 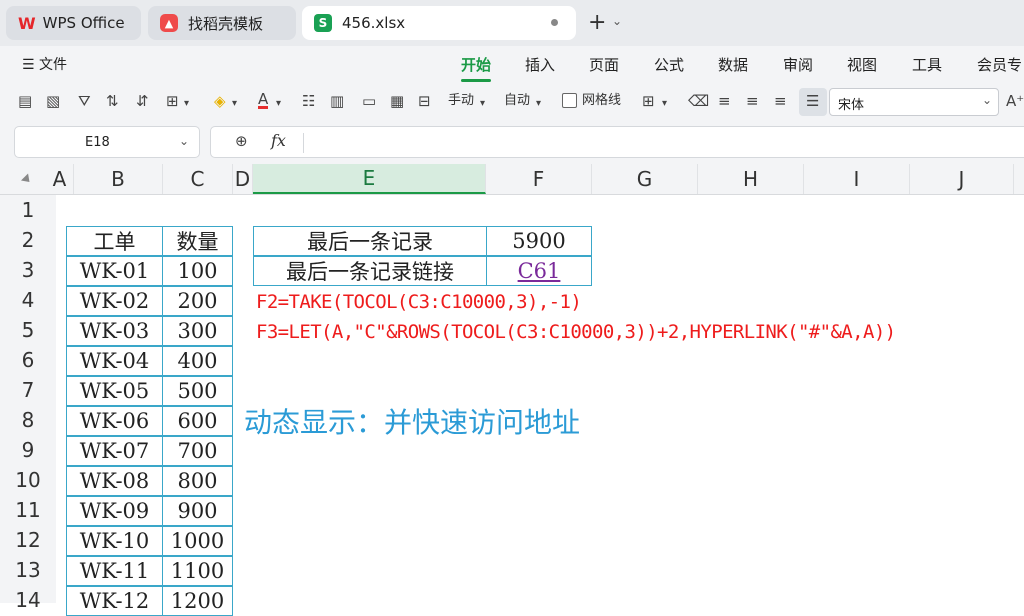 I want to click on manual-calc-button: 手动, so click(x=461, y=101).